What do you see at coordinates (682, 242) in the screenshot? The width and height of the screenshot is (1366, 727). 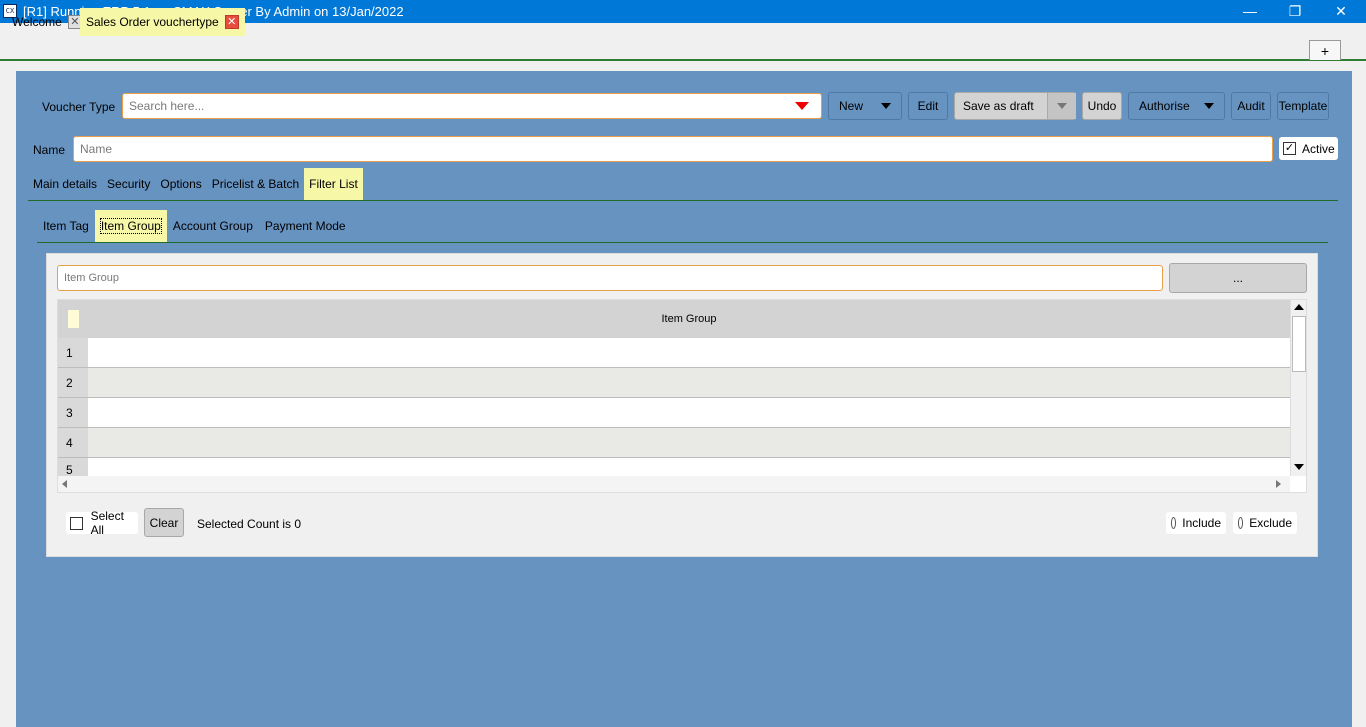 I see `filter-divider` at bounding box center [682, 242].